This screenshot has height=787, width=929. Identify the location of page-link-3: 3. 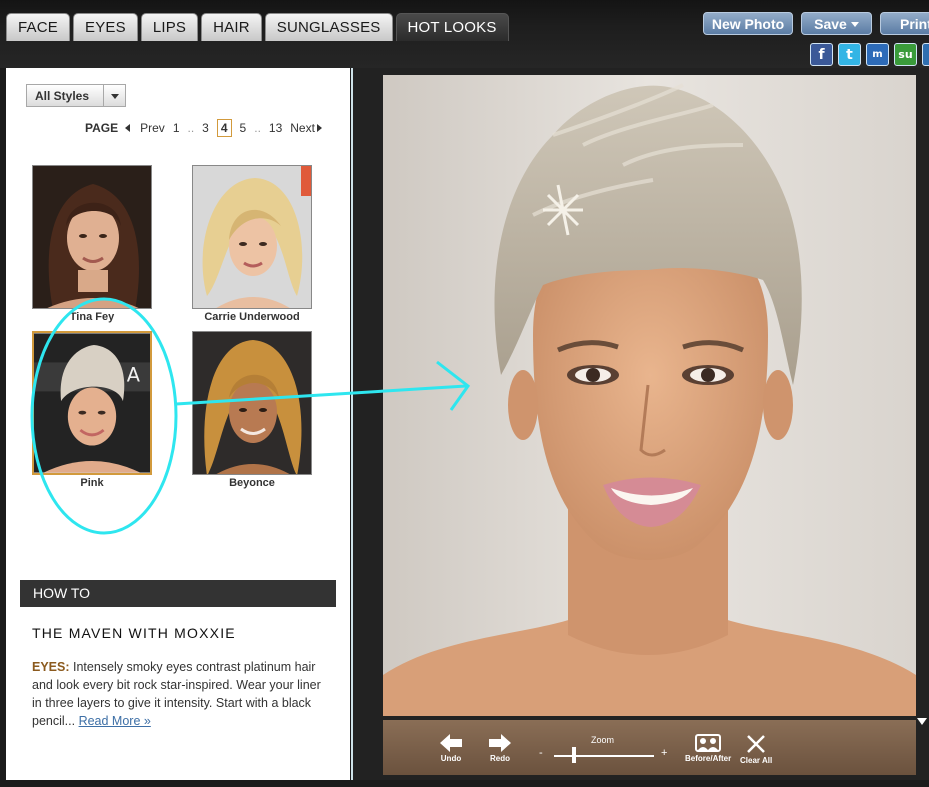
(205, 128).